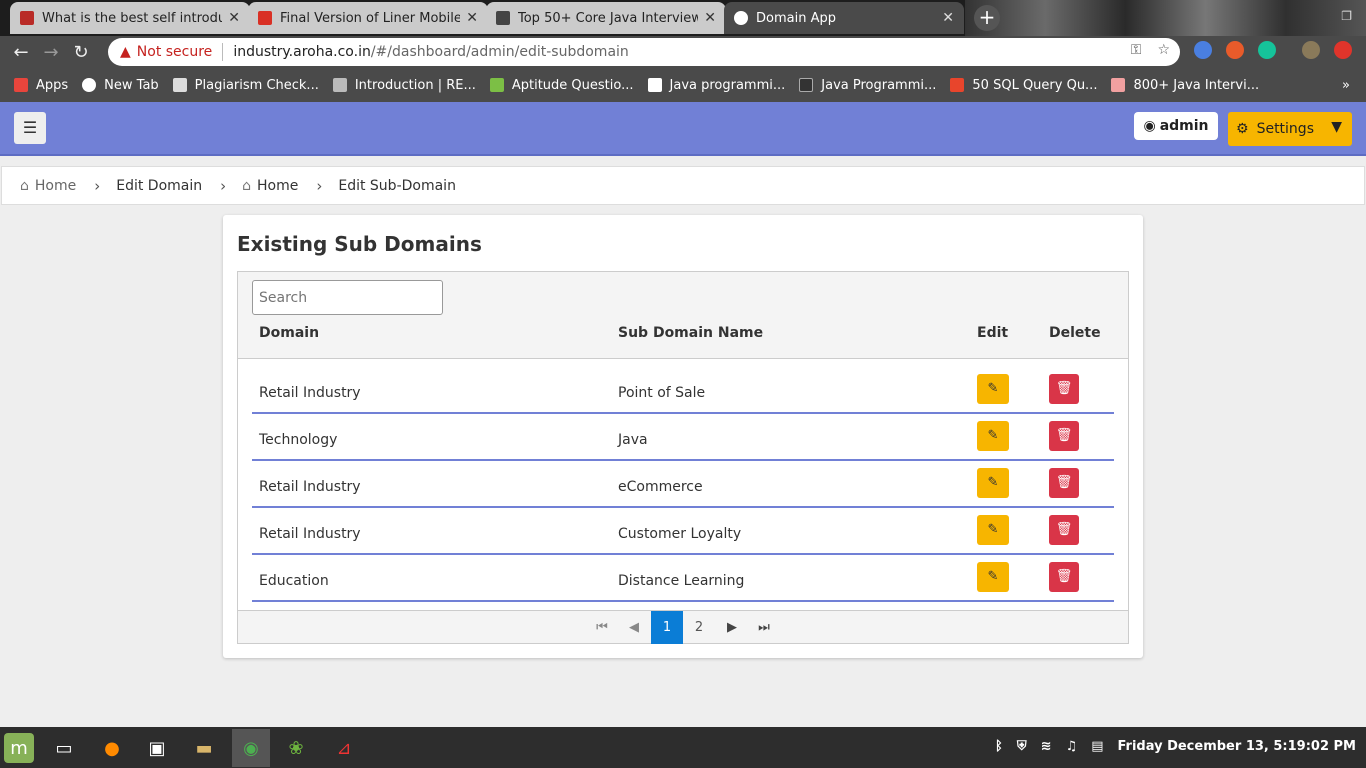  I want to click on breadcrumb-label: Edit Sub-Domain, so click(397, 185).